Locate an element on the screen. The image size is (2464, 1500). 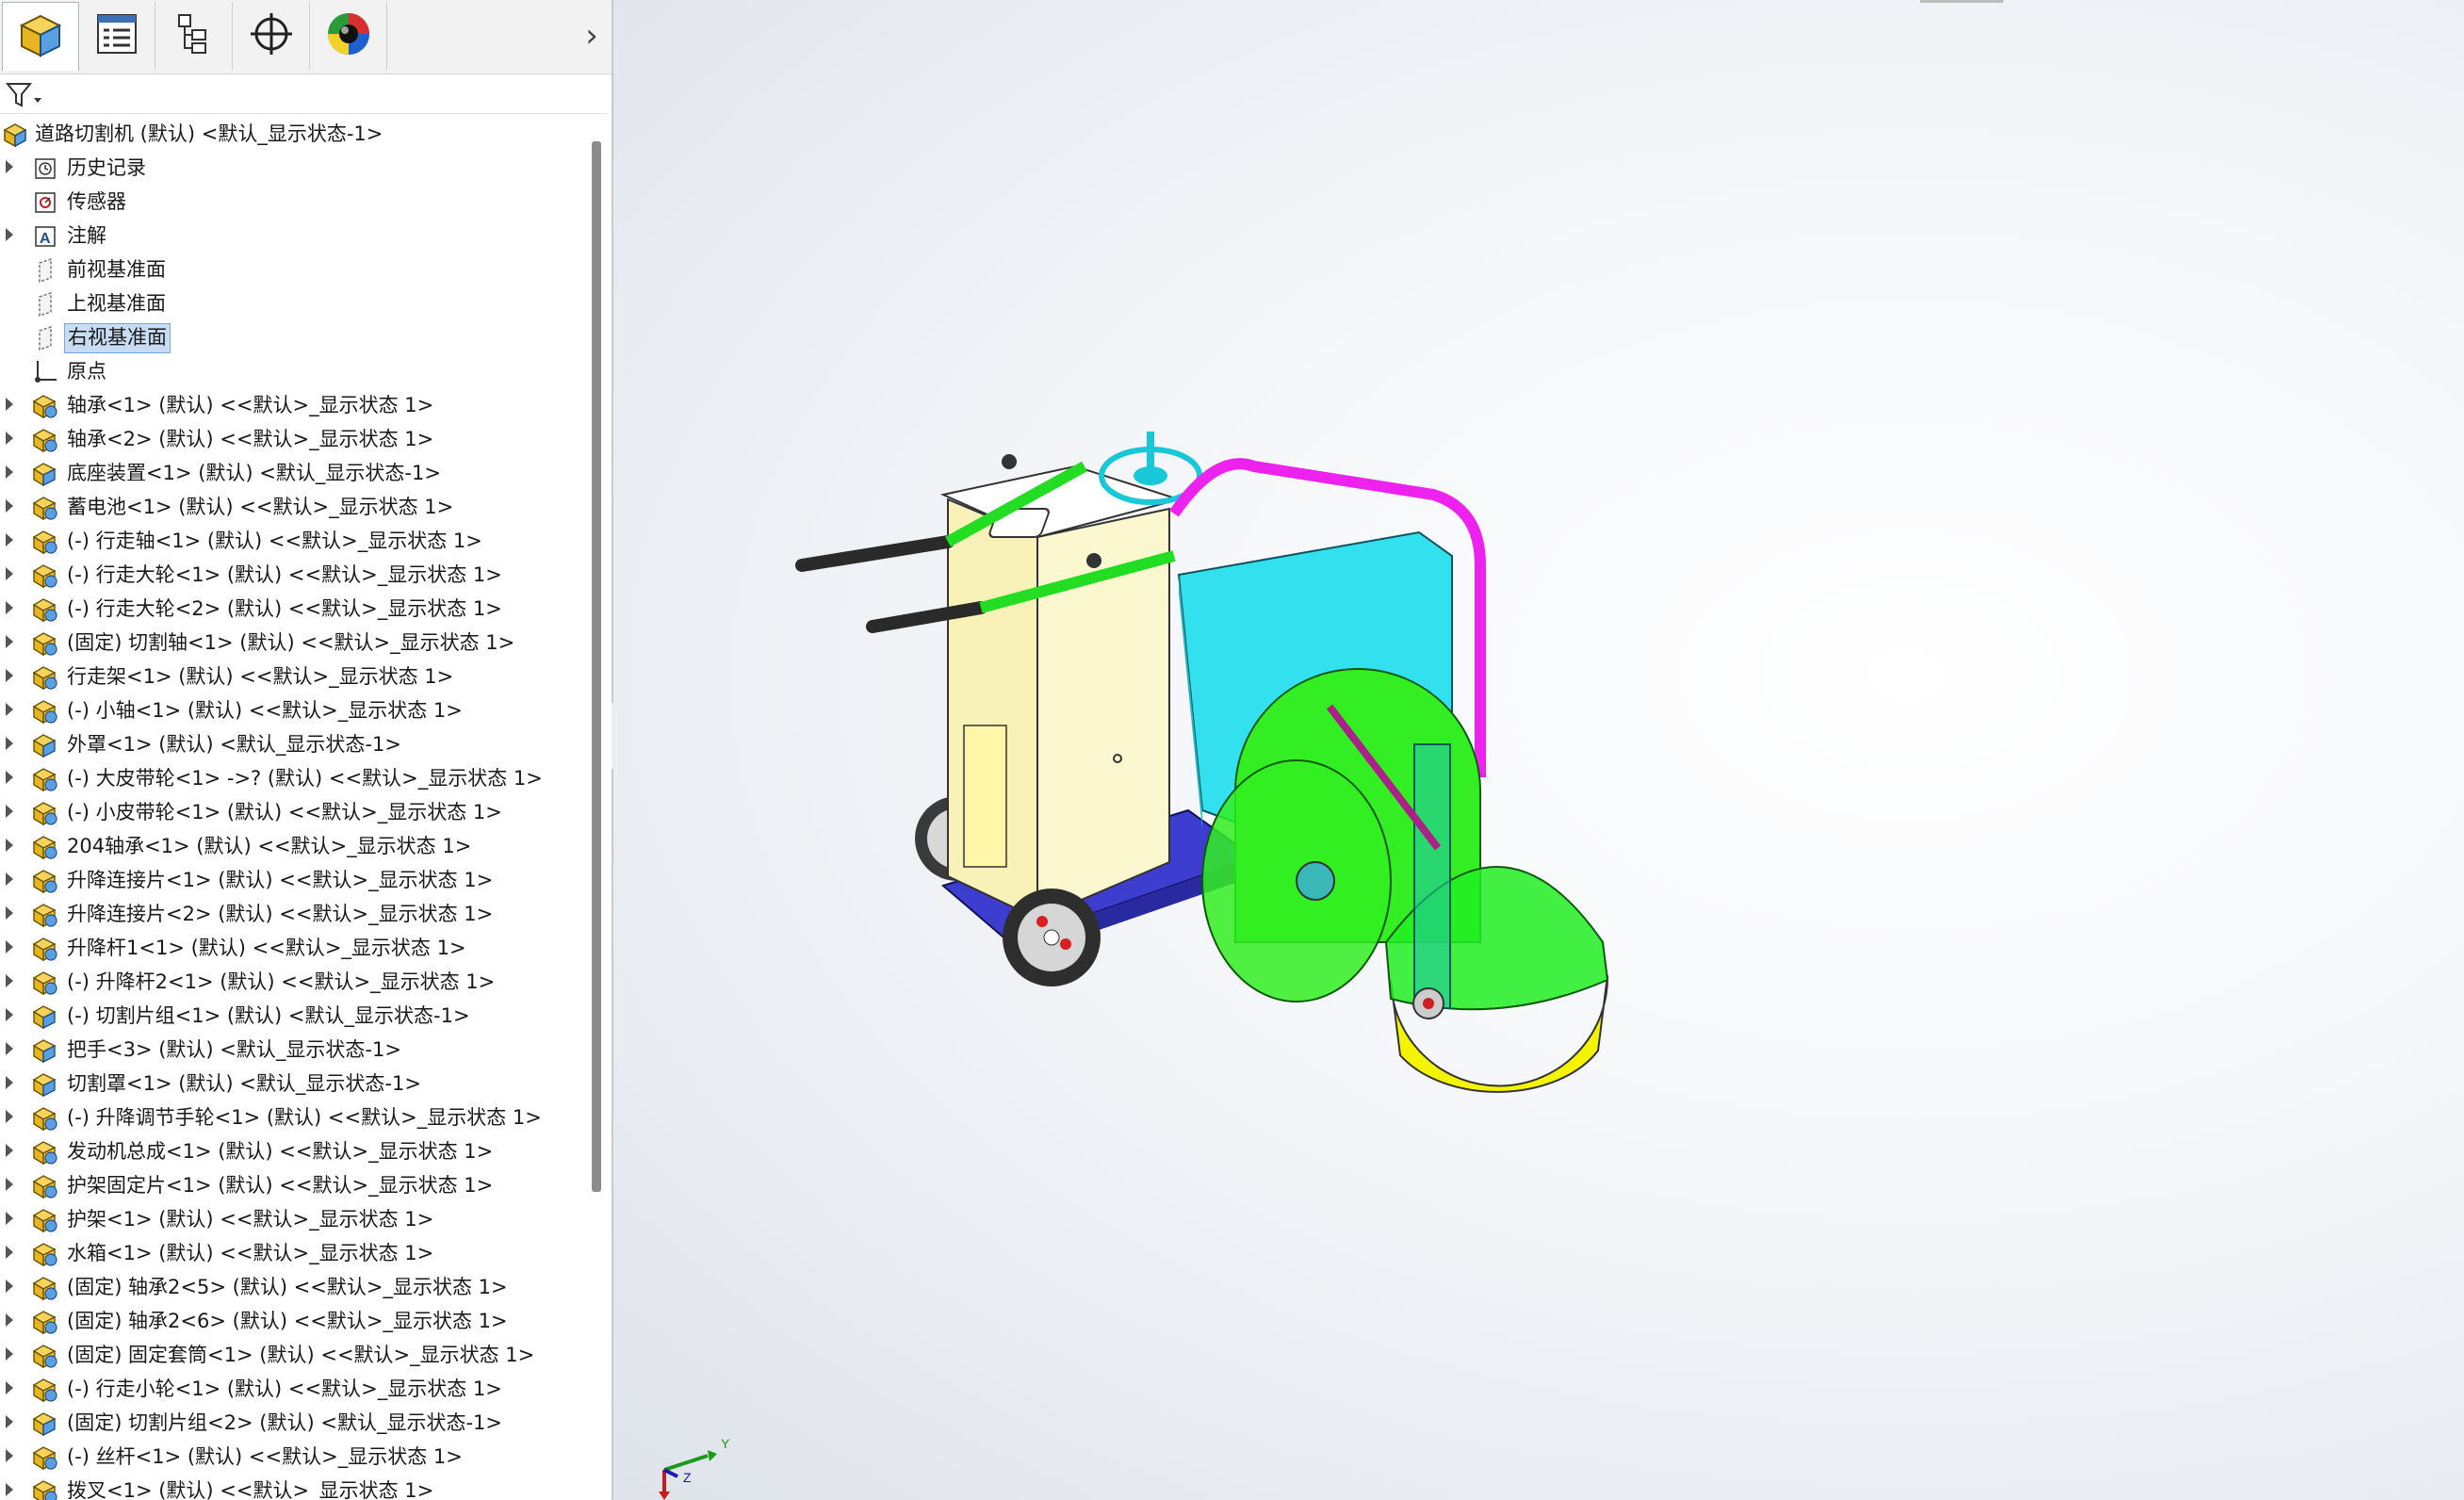
tree-item: (固定) 切割轴<1> (默认) <<默认>_显示状态 1> is located at coordinates (292, 643).